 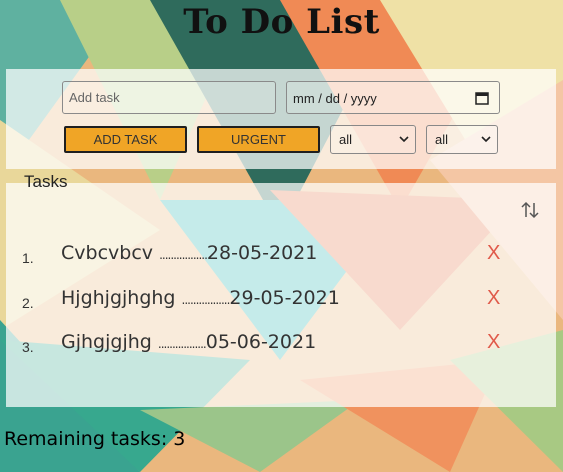 What do you see at coordinates (258, 139) in the screenshot?
I see `urgent-button: URGENT` at bounding box center [258, 139].